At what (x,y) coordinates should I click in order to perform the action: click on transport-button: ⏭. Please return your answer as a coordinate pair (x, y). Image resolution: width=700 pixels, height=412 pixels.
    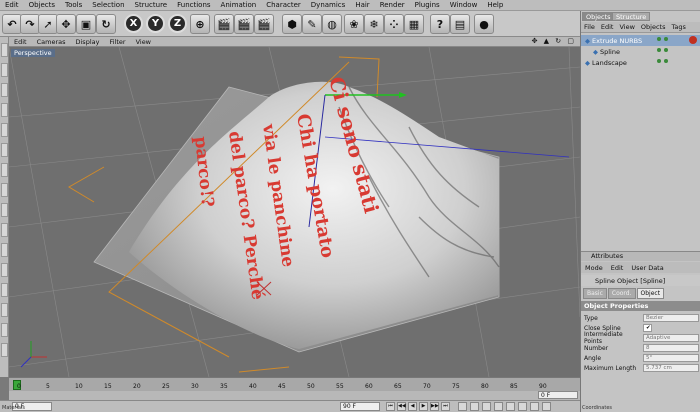
    Looking at the image, I should click on (445, 406).